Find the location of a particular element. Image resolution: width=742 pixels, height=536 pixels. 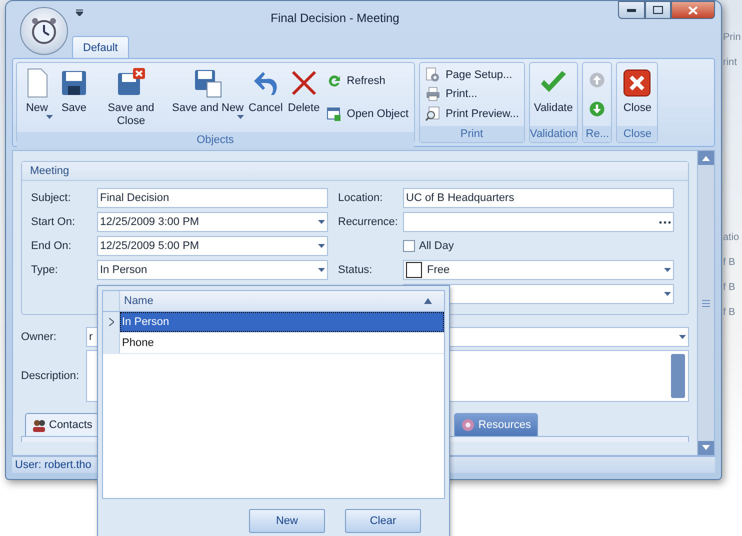

minimize-button is located at coordinates (631, 10).